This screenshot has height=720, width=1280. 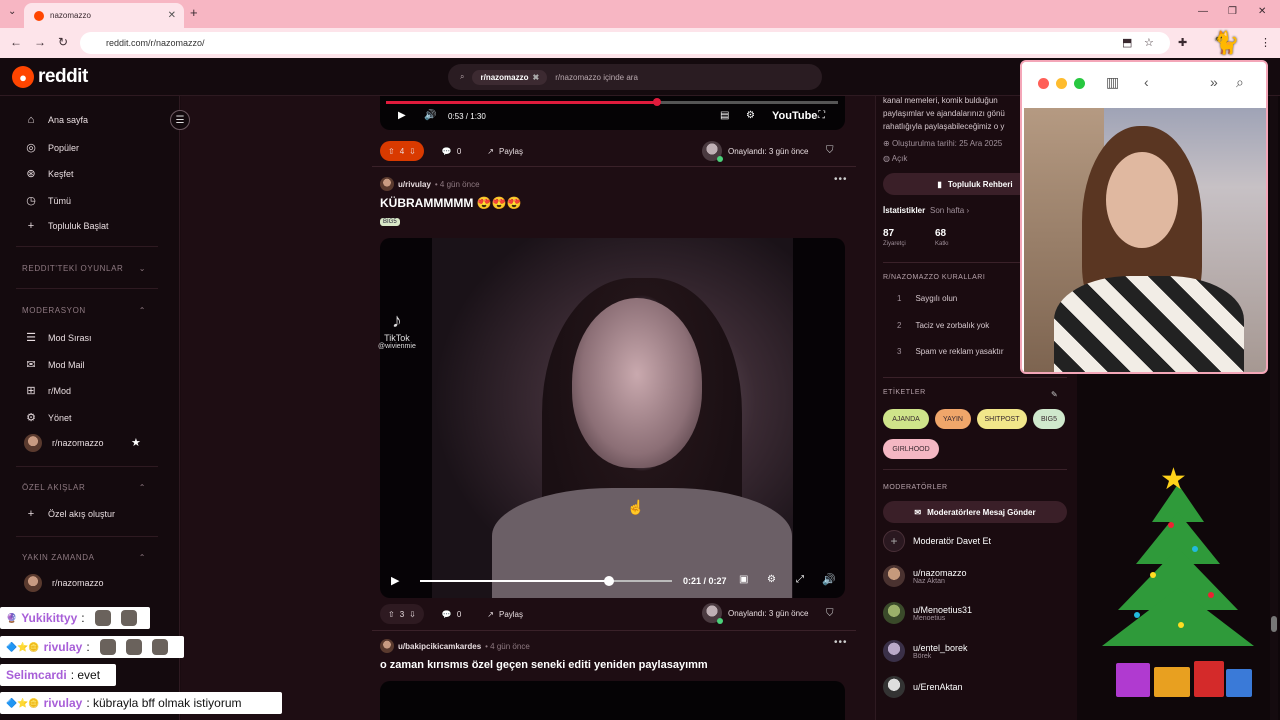 I want to click on sidebar-item-r-mod: ⊞ r/Mod, so click(x=47, y=390).